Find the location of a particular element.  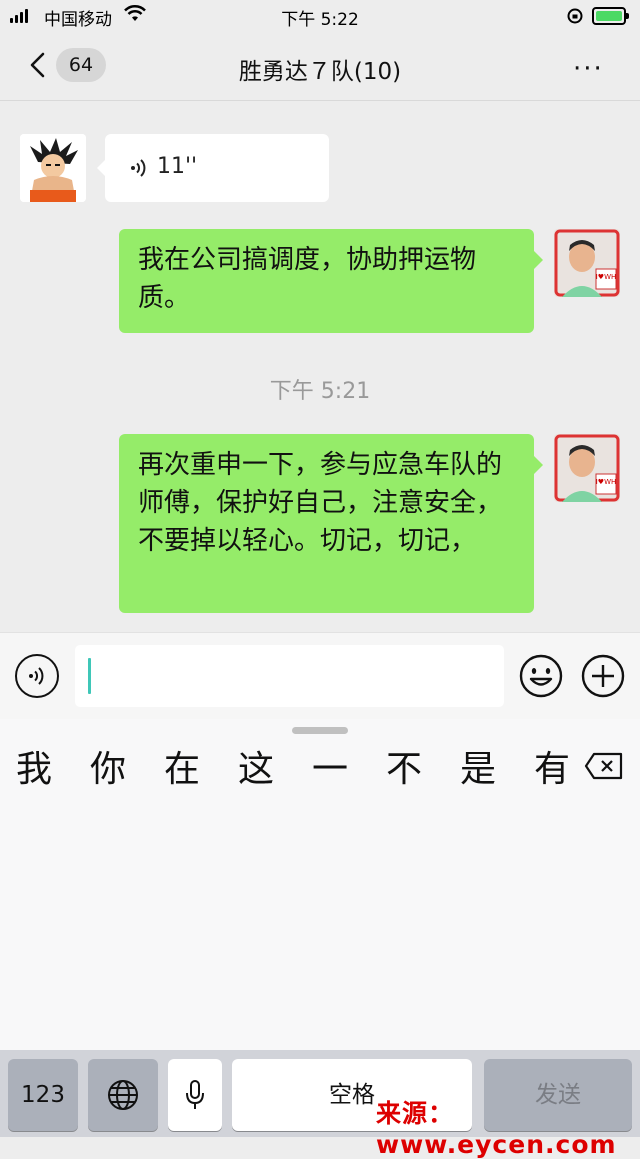

candidate-word: 这 is located at coordinates (256, 766).